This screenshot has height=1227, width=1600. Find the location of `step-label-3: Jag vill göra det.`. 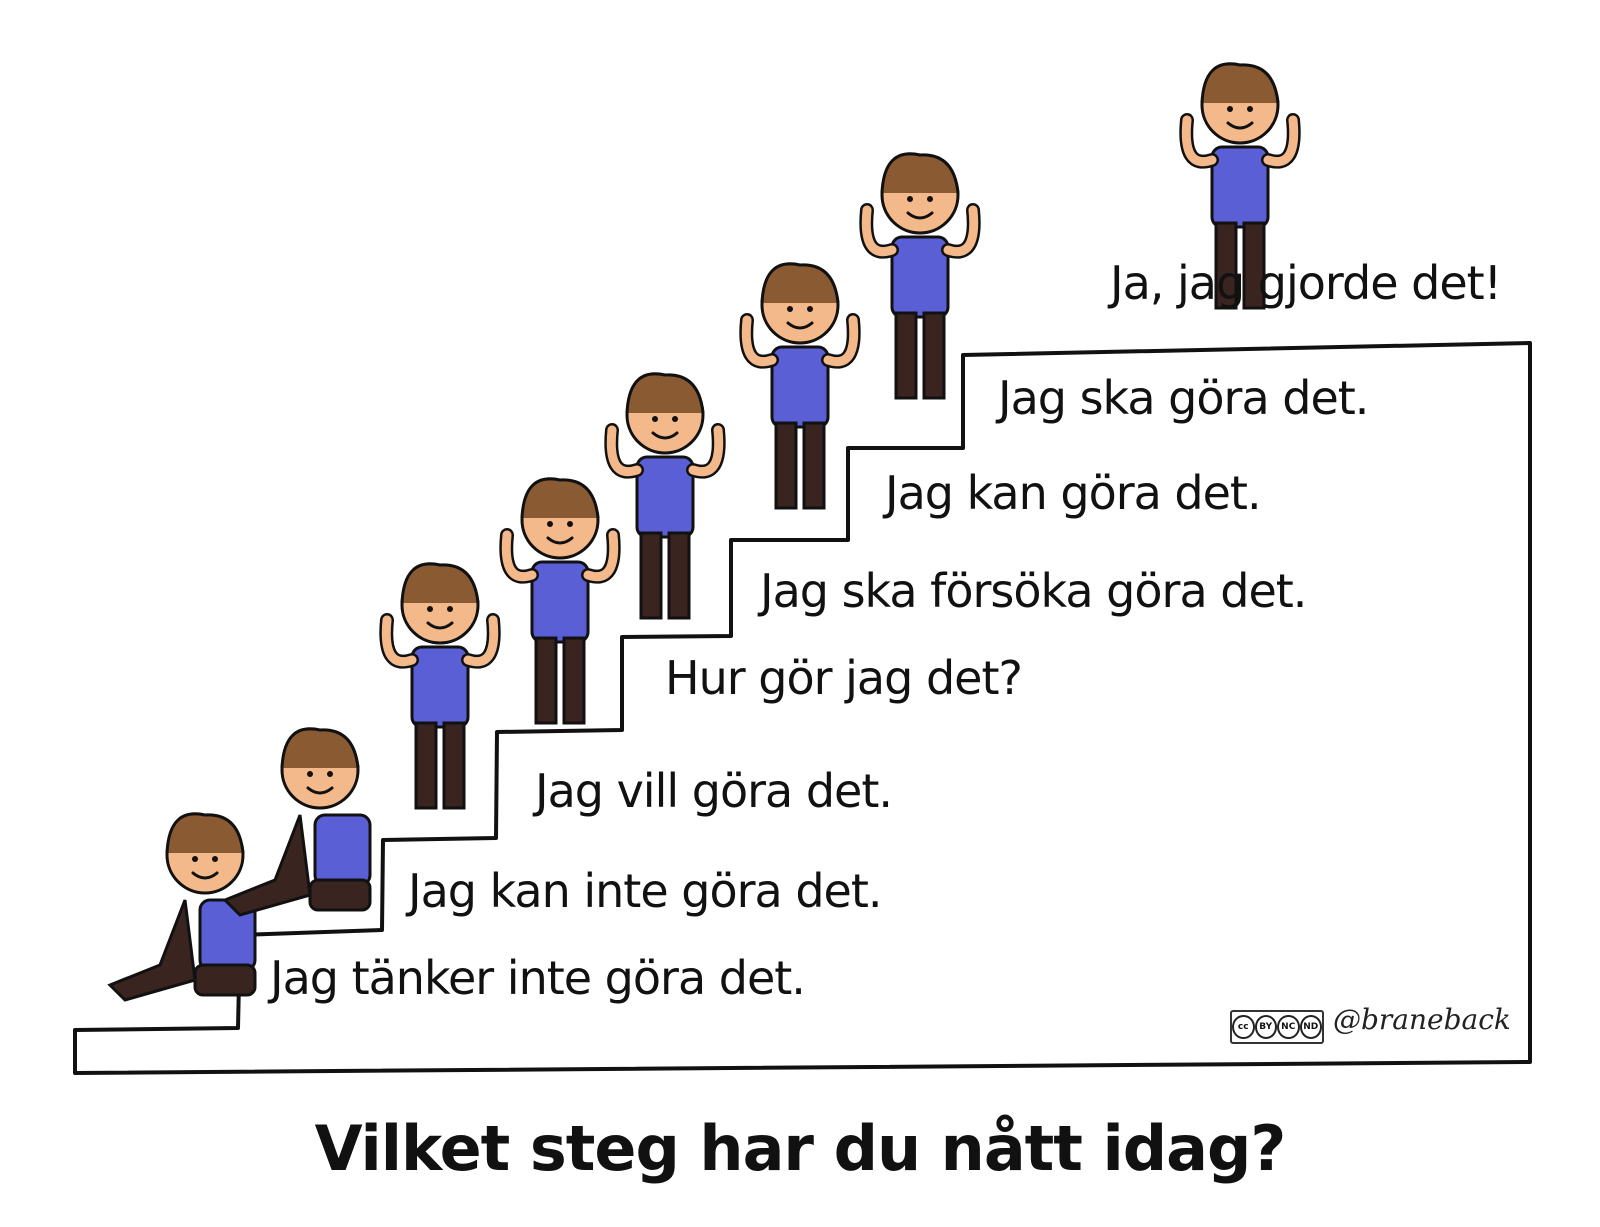

step-label-3: Jag vill göra det. is located at coordinates (714, 791).